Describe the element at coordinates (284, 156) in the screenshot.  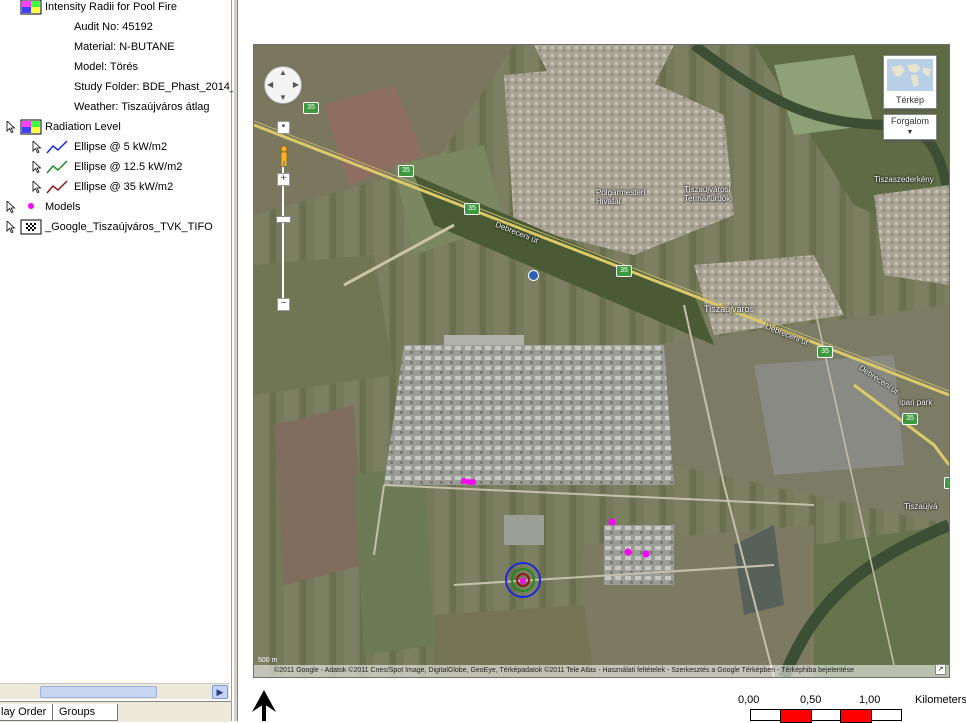
I see `pegman-icon` at that location.